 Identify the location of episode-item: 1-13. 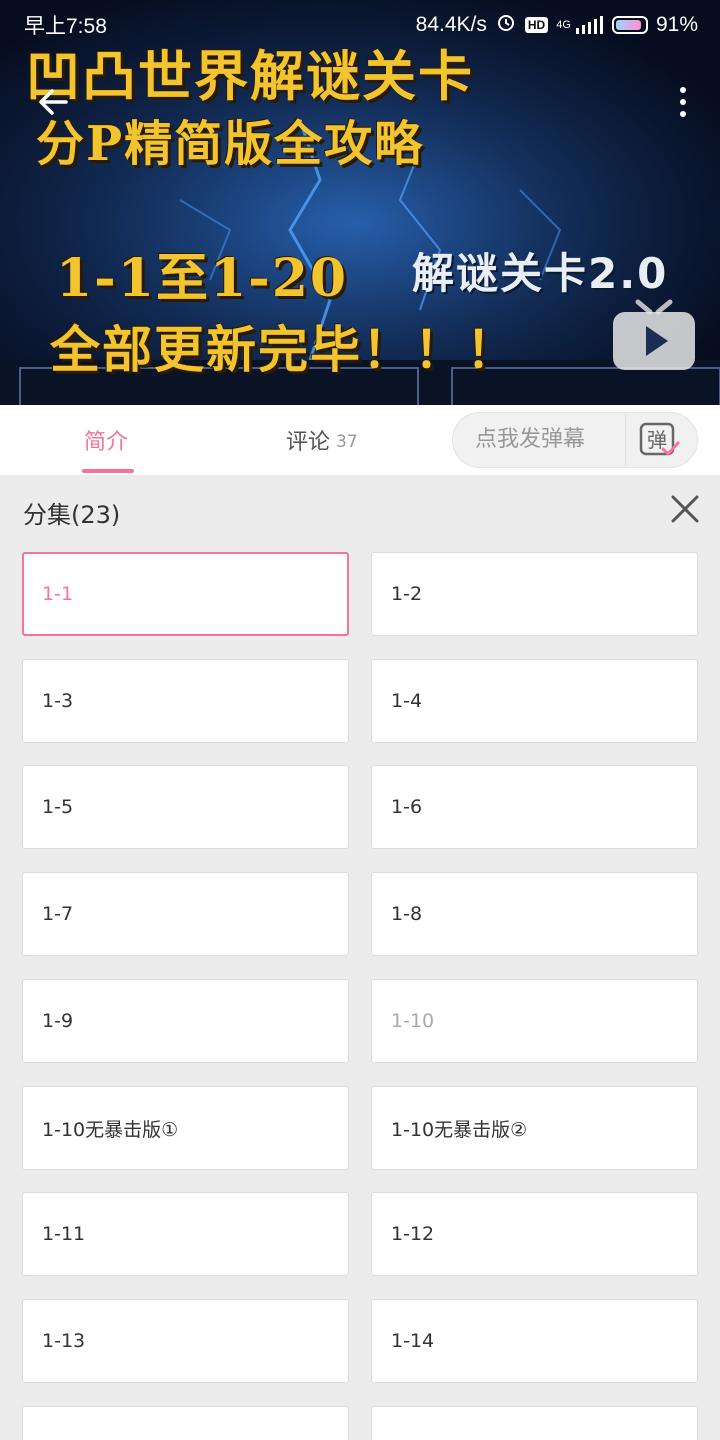
(185, 1341).